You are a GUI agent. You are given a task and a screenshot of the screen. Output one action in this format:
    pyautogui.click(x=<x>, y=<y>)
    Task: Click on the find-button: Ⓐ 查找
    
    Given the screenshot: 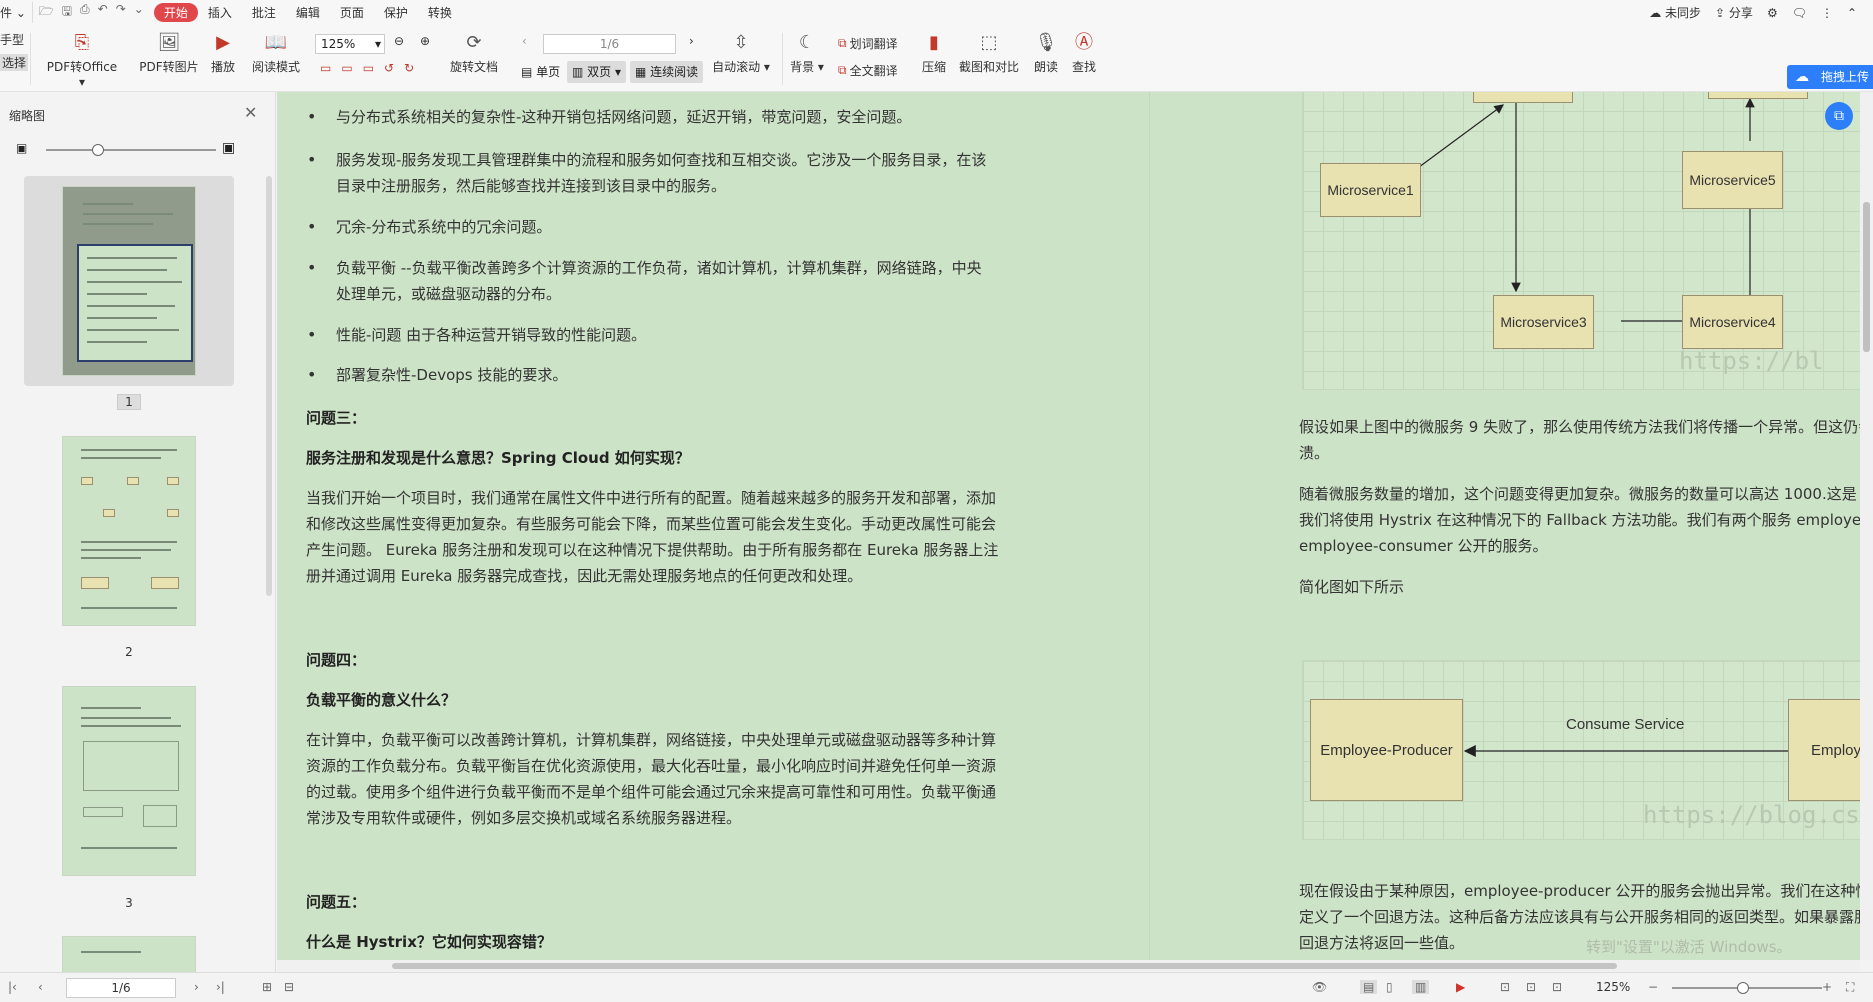 What is the action you would take?
    pyautogui.click(x=1084, y=53)
    